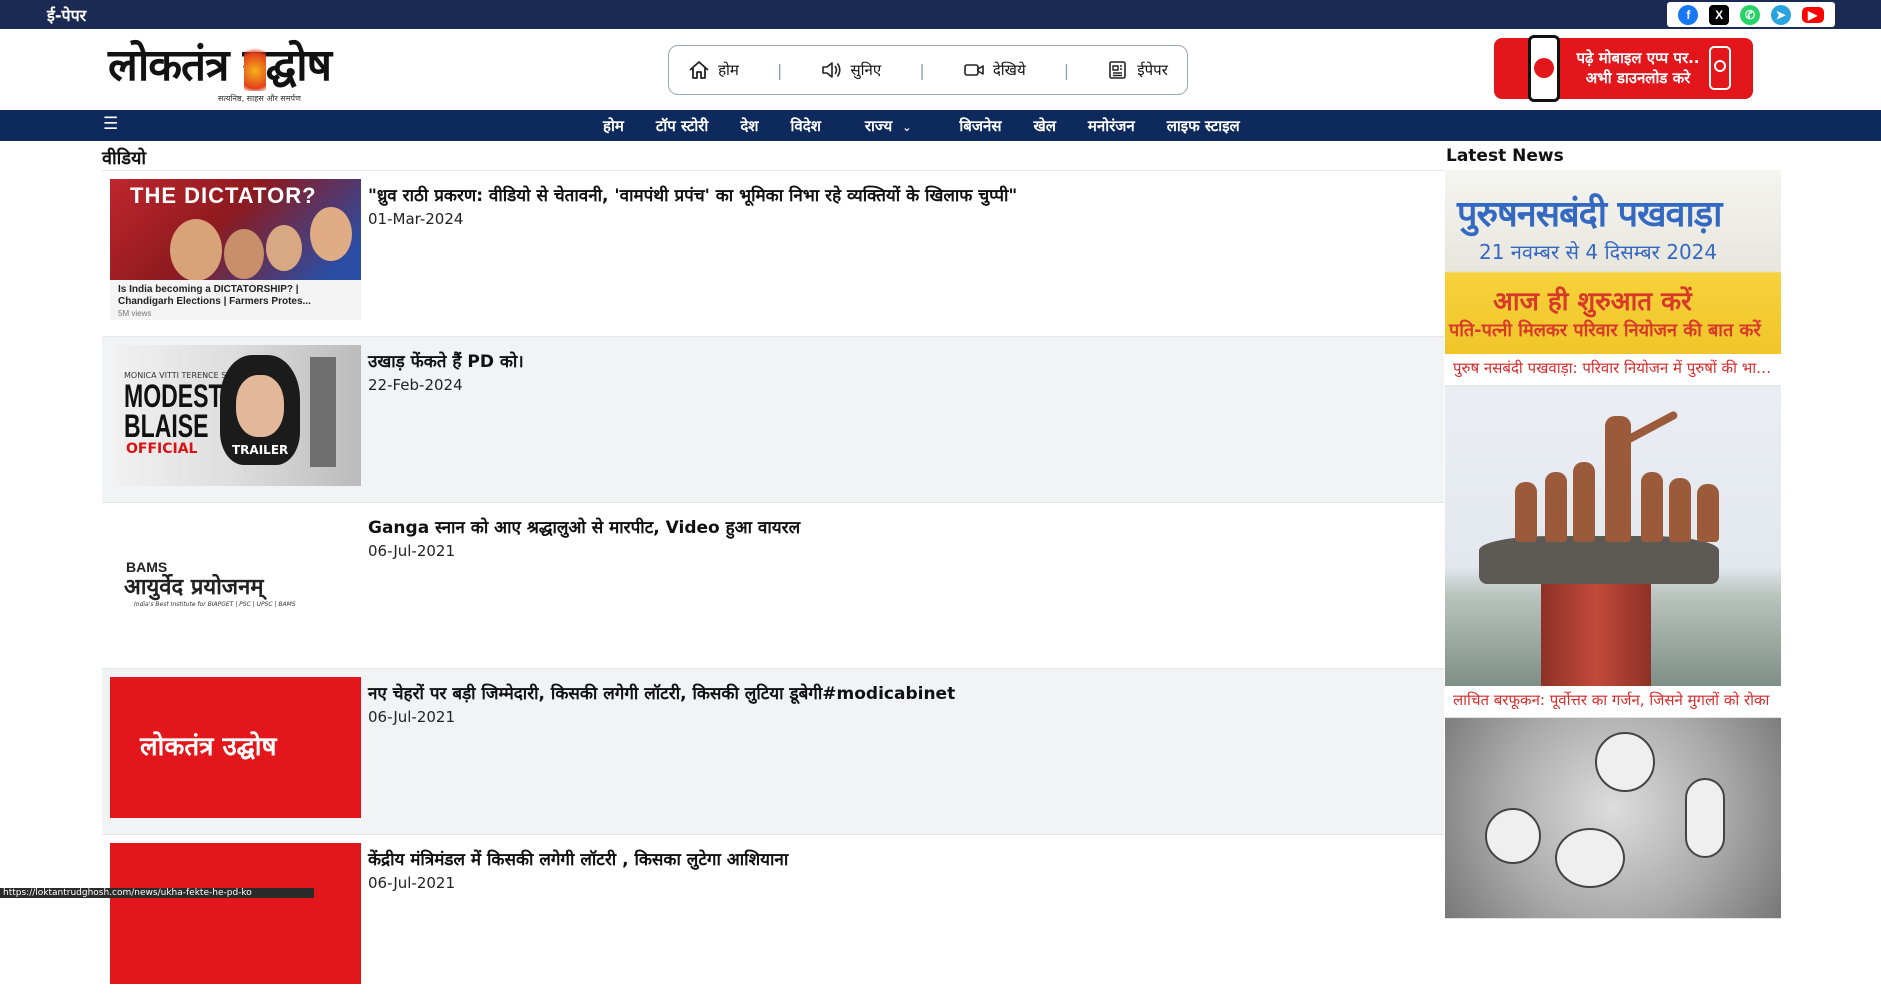  What do you see at coordinates (940, 14) in the screenshot?
I see `top-bar: ई-पेपर f X ✆ ➤ ▶` at bounding box center [940, 14].